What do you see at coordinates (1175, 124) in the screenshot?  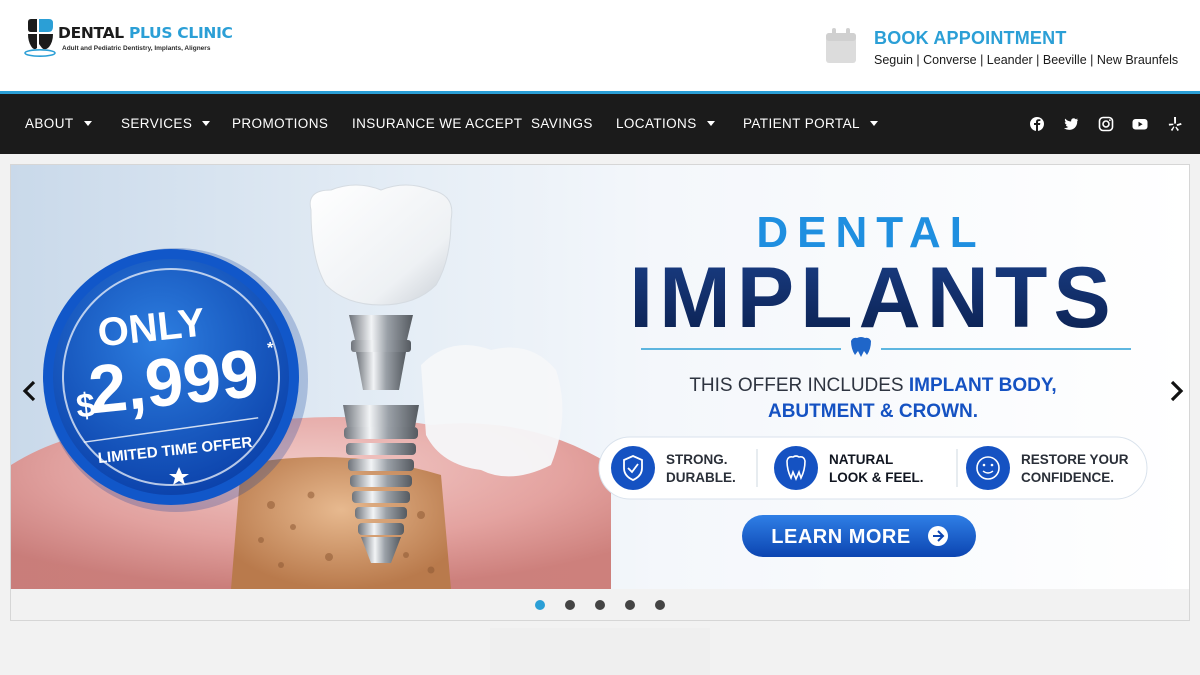 I see `yelp-icon` at bounding box center [1175, 124].